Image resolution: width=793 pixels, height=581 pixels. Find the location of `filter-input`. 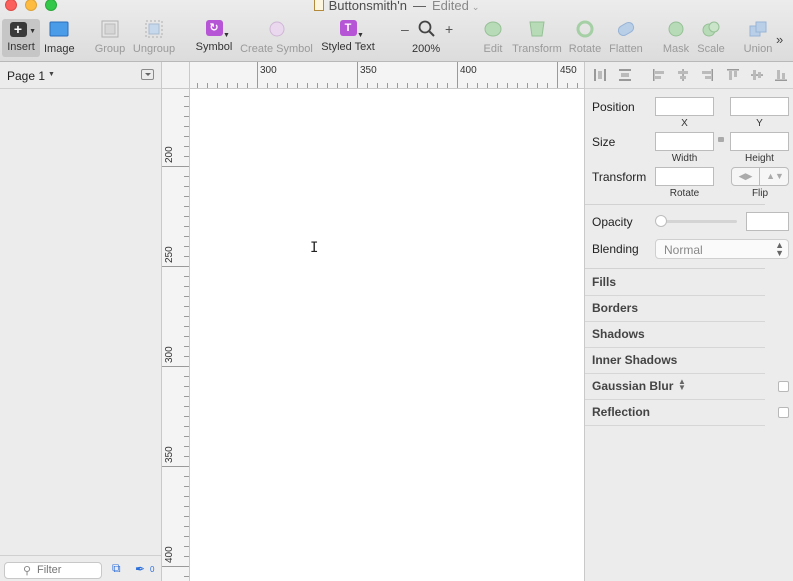

filter-input is located at coordinates (67, 570).